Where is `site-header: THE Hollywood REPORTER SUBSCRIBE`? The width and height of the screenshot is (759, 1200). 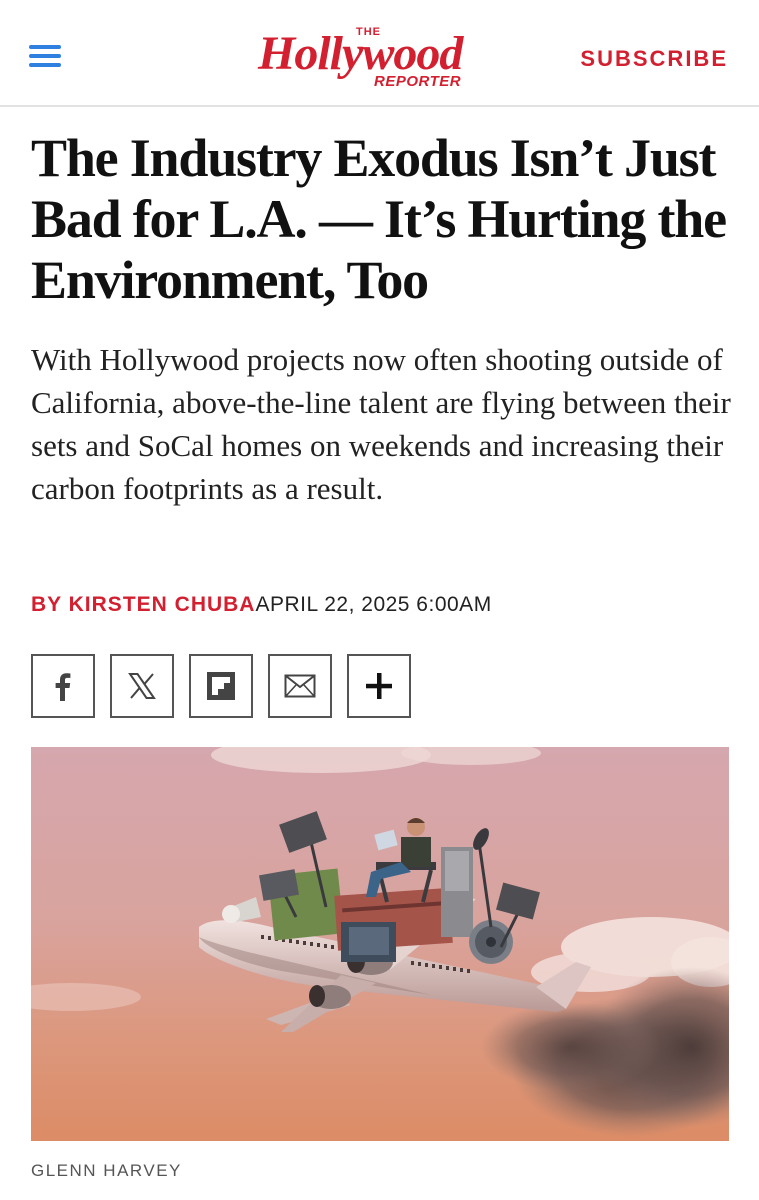 site-header: THE Hollywood REPORTER SUBSCRIBE is located at coordinates (379, 53).